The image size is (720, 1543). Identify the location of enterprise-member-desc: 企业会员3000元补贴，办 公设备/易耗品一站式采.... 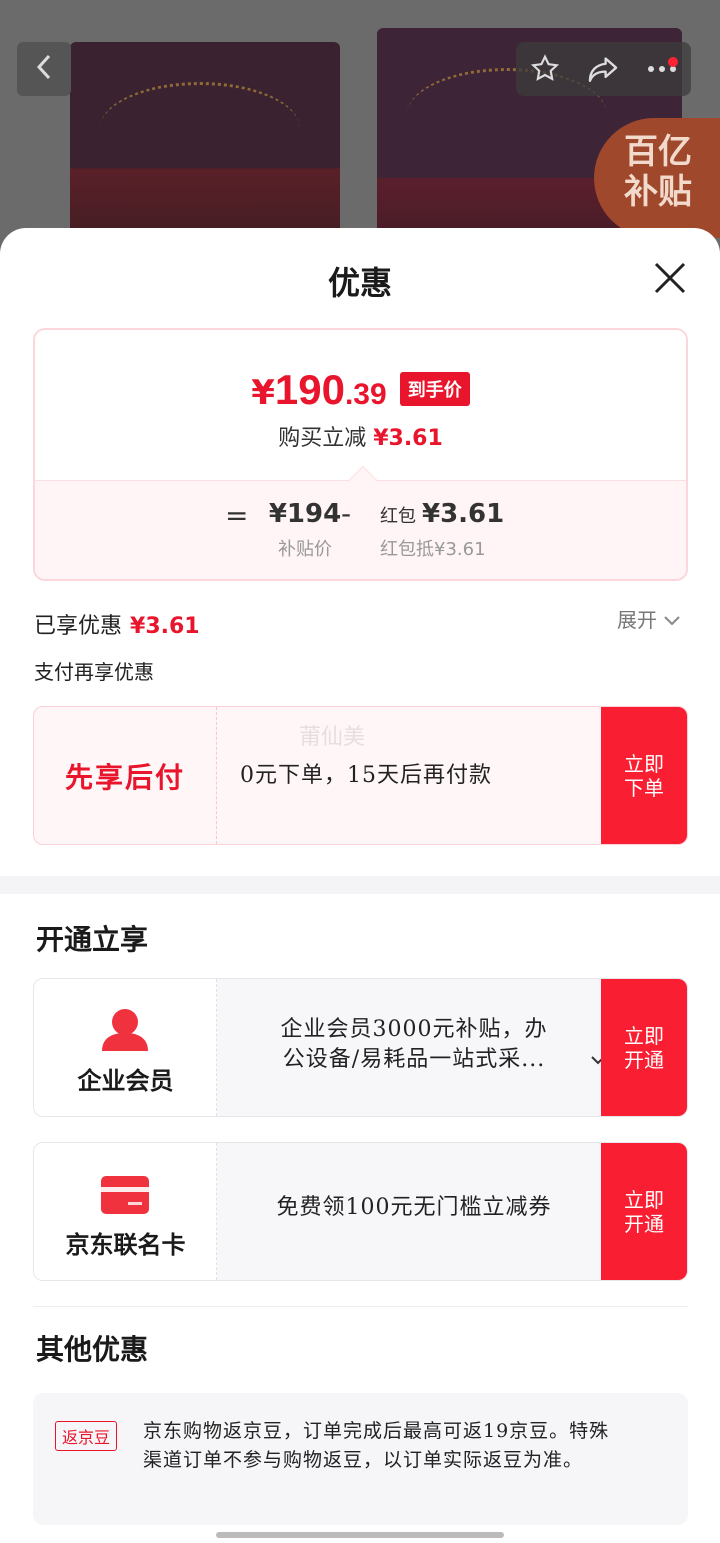
(414, 1045).